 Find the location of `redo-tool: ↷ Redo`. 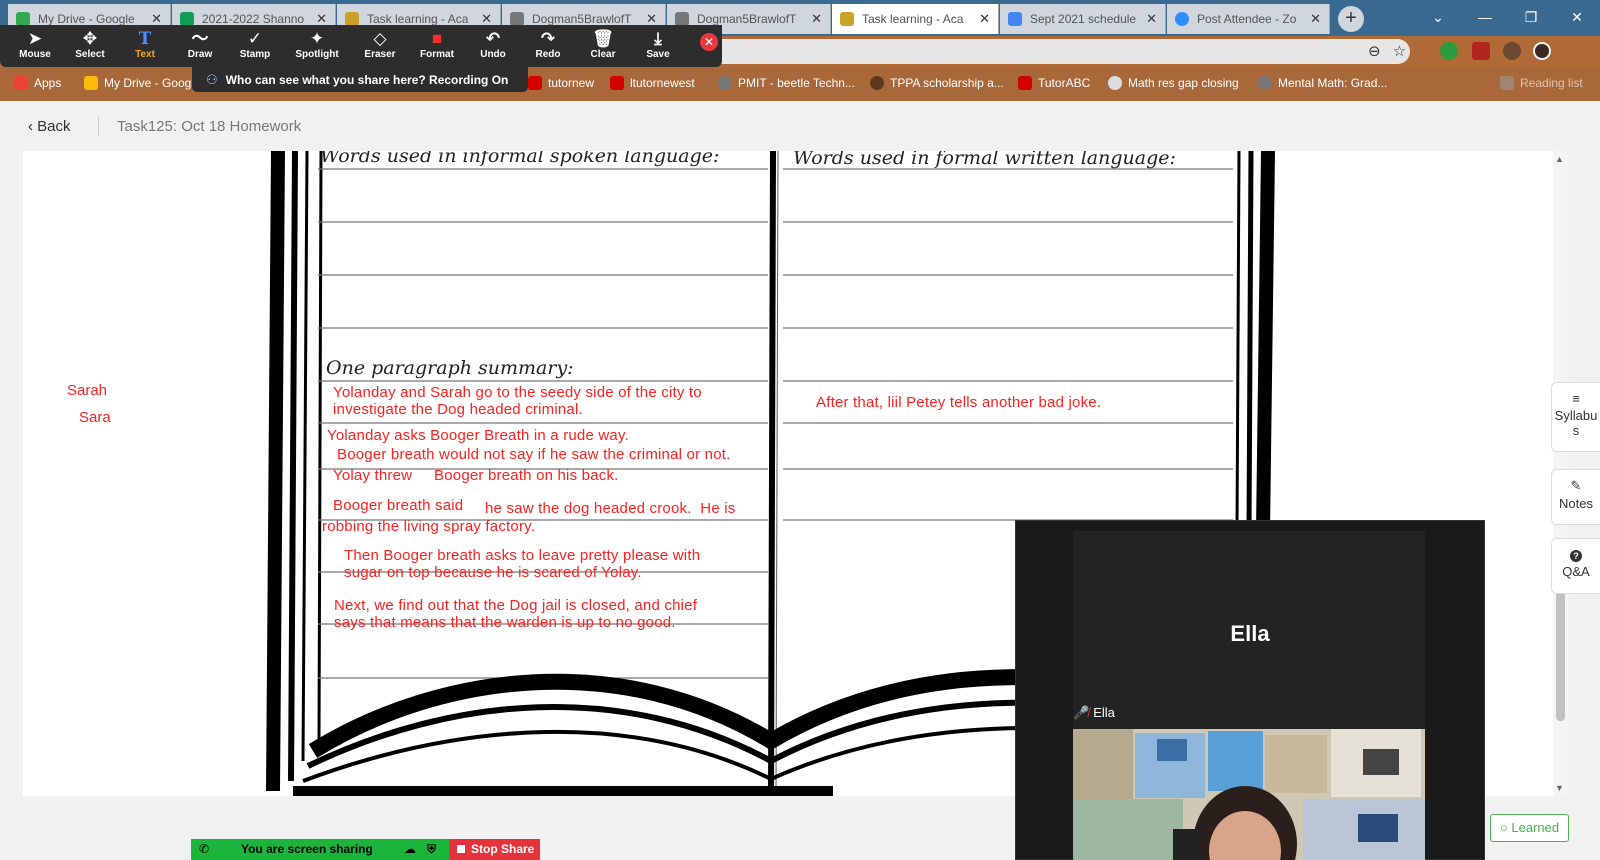

redo-tool: ↷ Redo is located at coordinates (548, 44).